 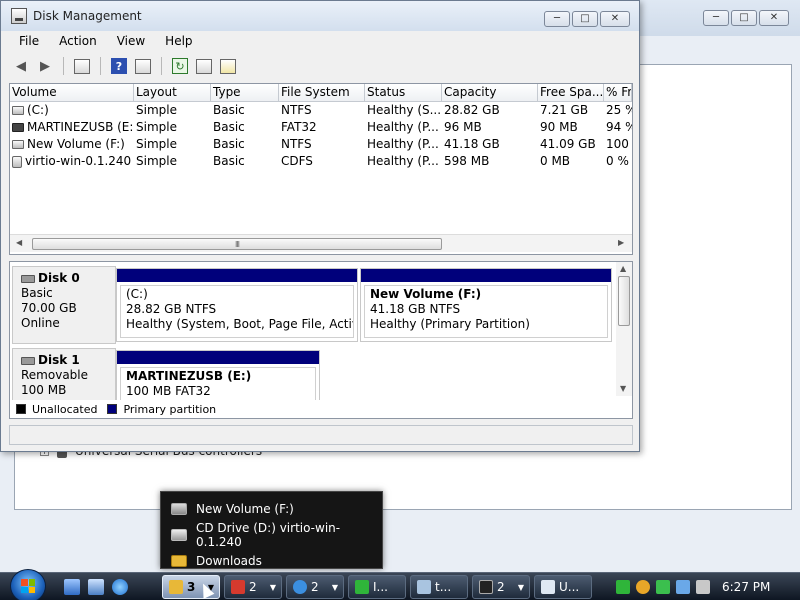 I want to click on scroll-thumb: III, so click(x=237, y=244).